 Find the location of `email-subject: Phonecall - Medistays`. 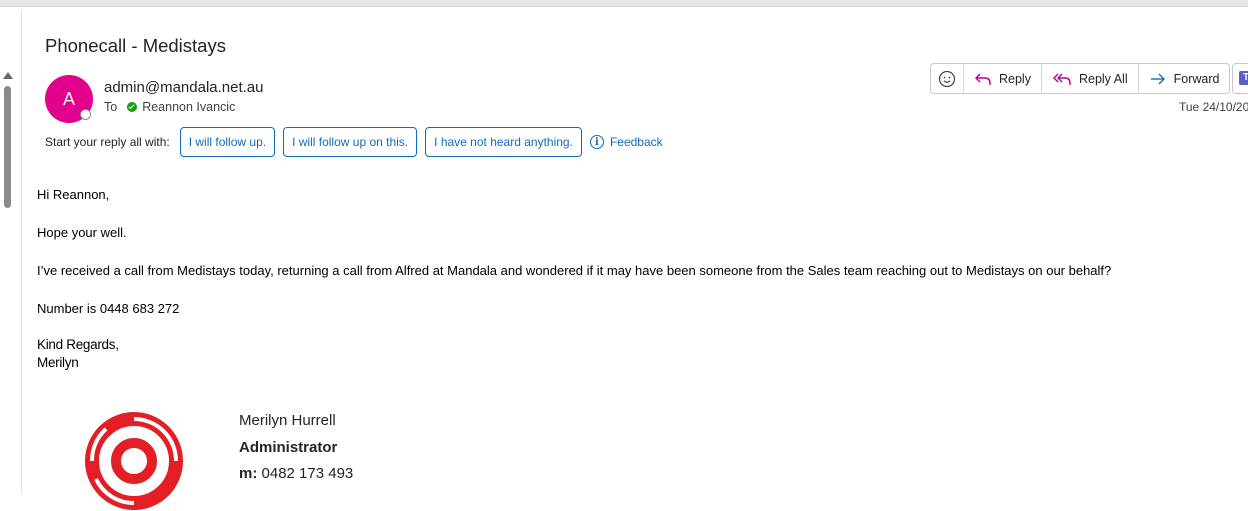

email-subject: Phonecall - Medistays is located at coordinates (135, 45).